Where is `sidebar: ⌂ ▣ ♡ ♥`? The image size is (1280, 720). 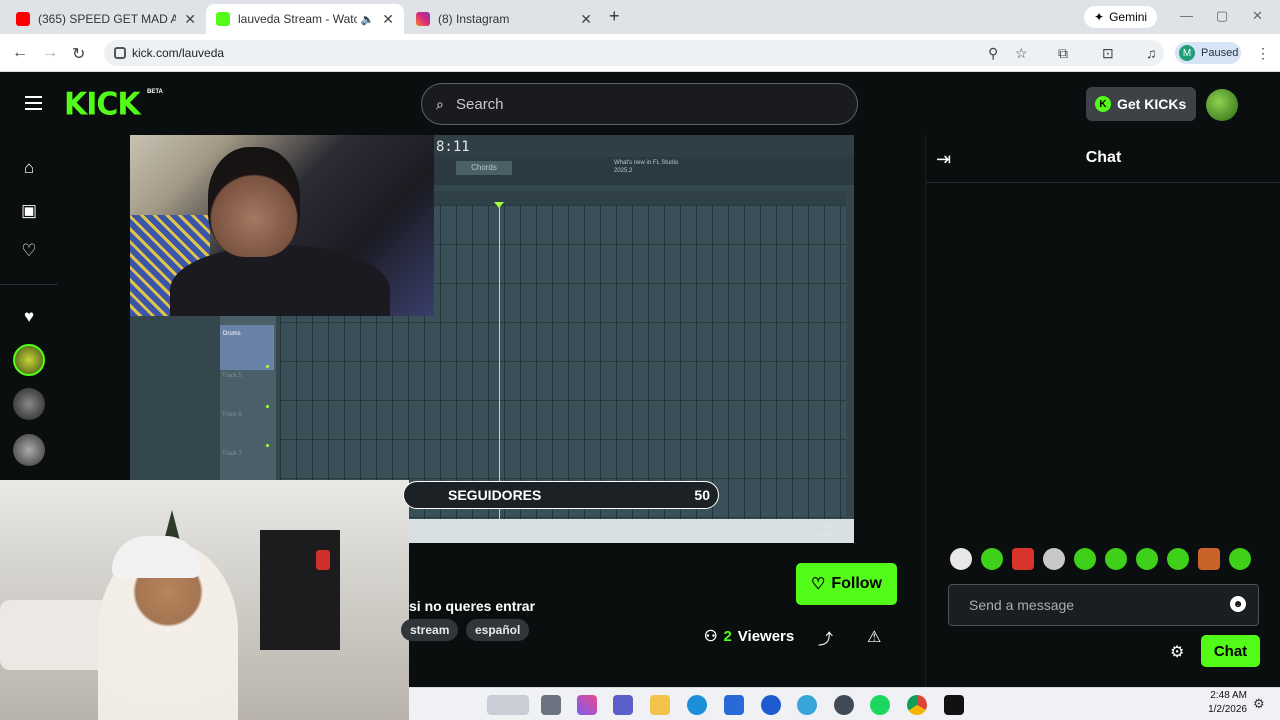
sidebar: ⌂ ▣ ♡ ♥ is located at coordinates (29, 307).